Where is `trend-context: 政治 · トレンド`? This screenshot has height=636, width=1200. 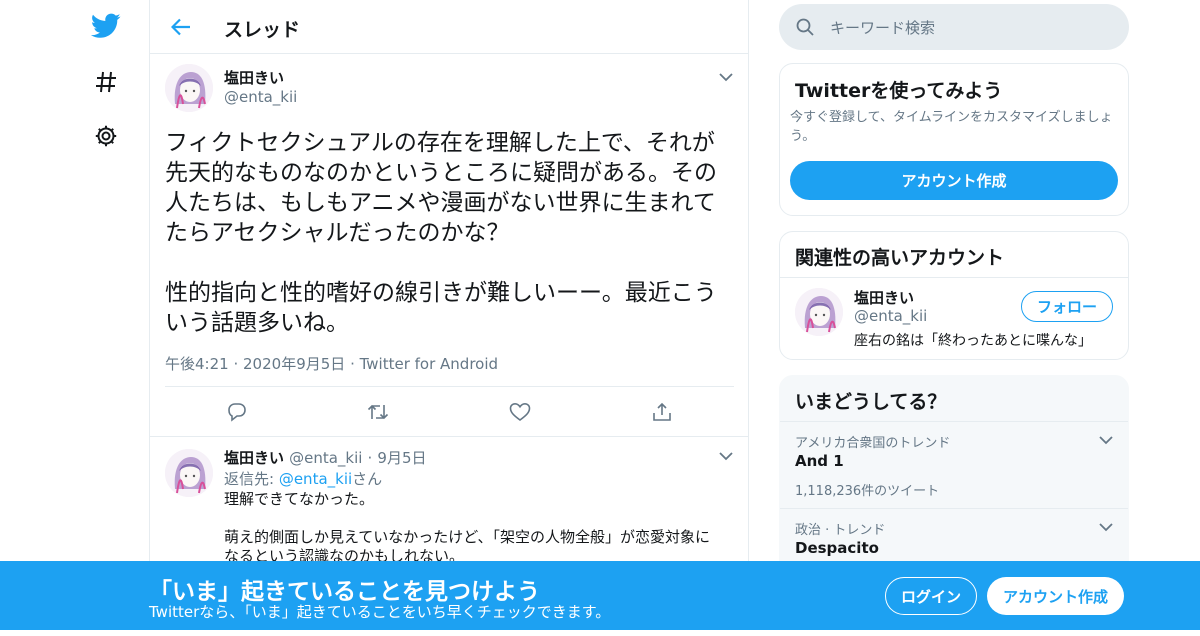 trend-context: 政治 · トレンド is located at coordinates (840, 530).